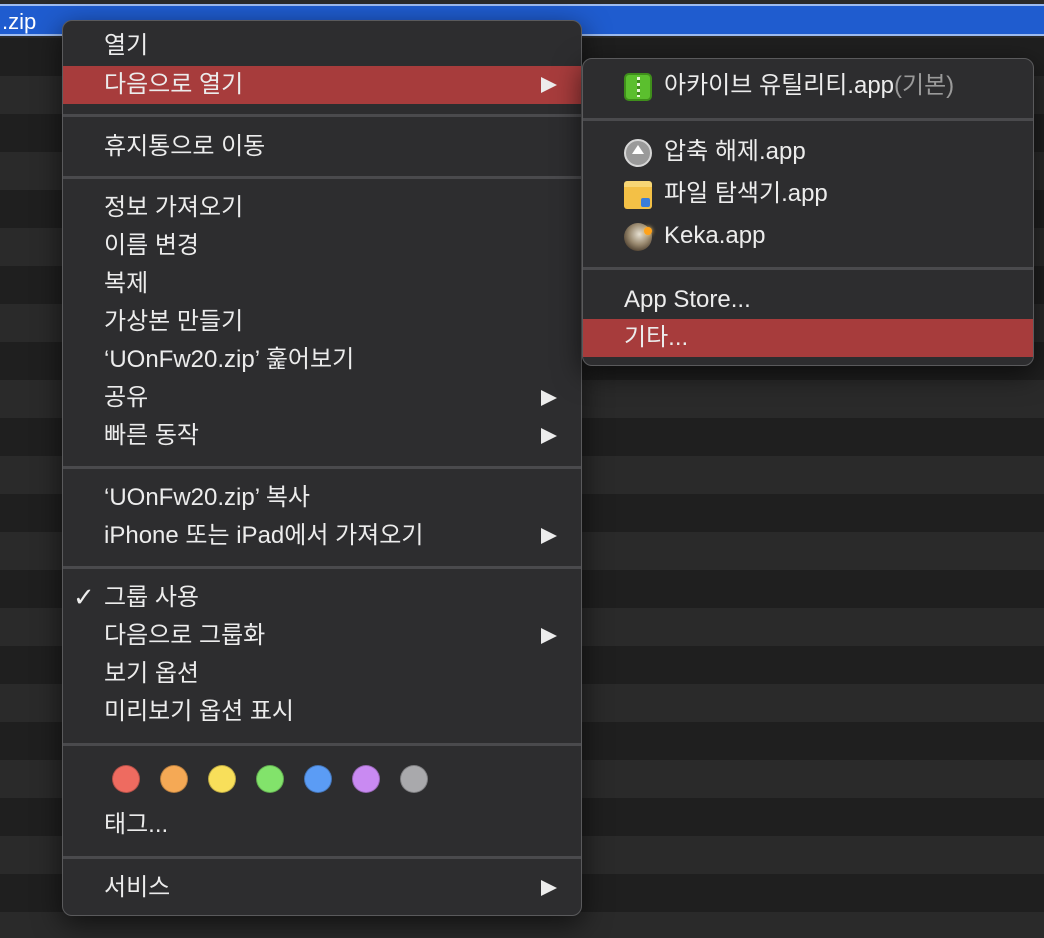  Describe the element at coordinates (126, 779) in the screenshot. I see `tag-red` at that location.